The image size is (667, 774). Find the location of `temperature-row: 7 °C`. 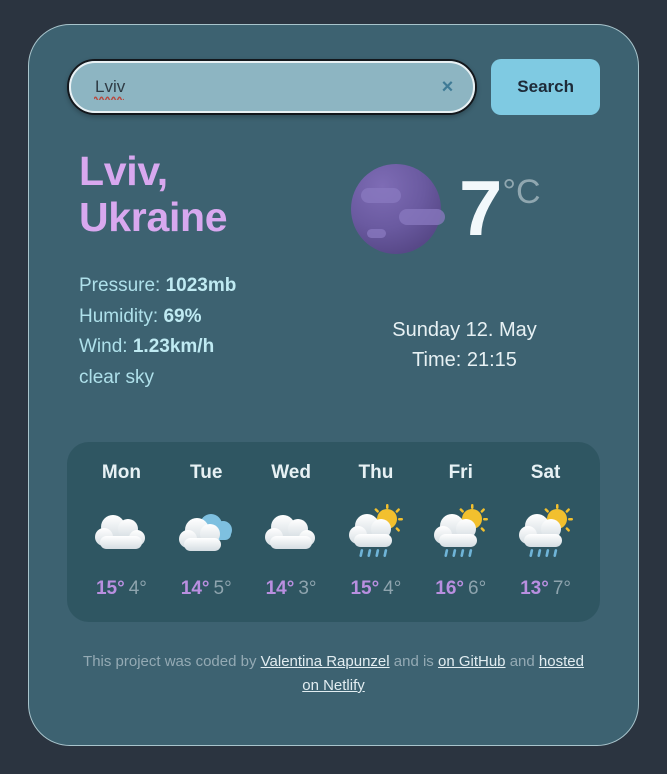

temperature-row: 7 °C is located at coordinates (473, 204).